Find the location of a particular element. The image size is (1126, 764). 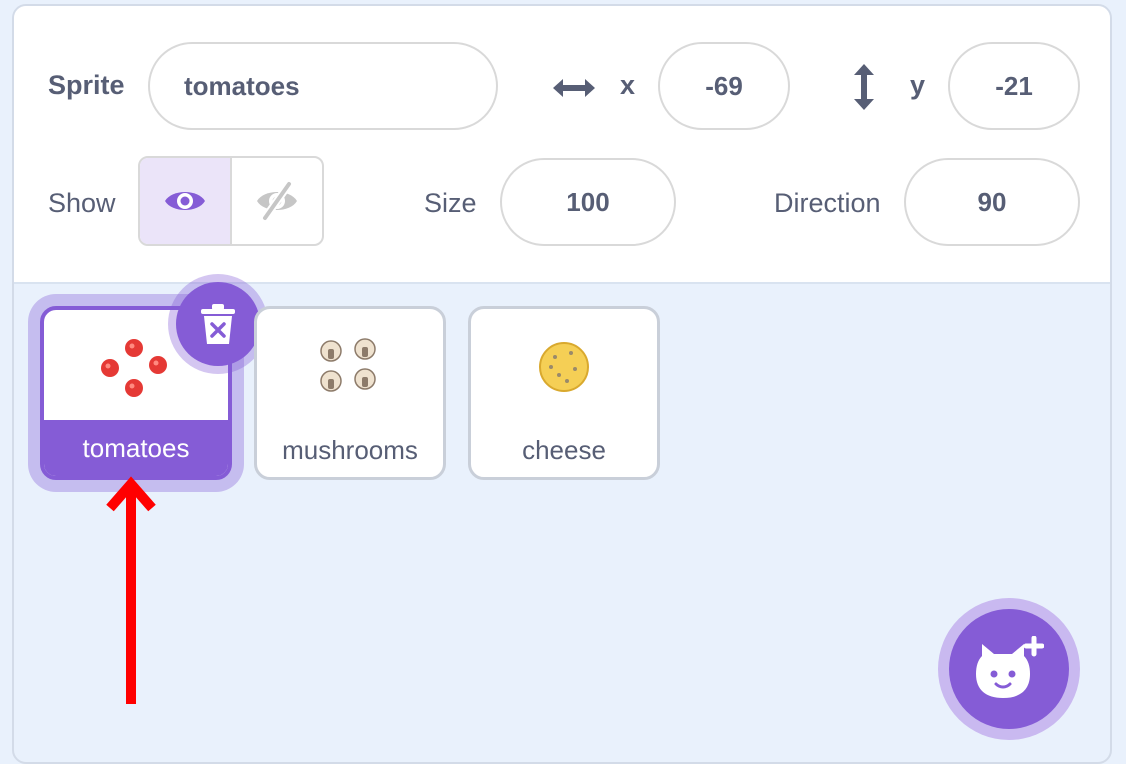

add-sprite-button-inner is located at coordinates (1009, 669).